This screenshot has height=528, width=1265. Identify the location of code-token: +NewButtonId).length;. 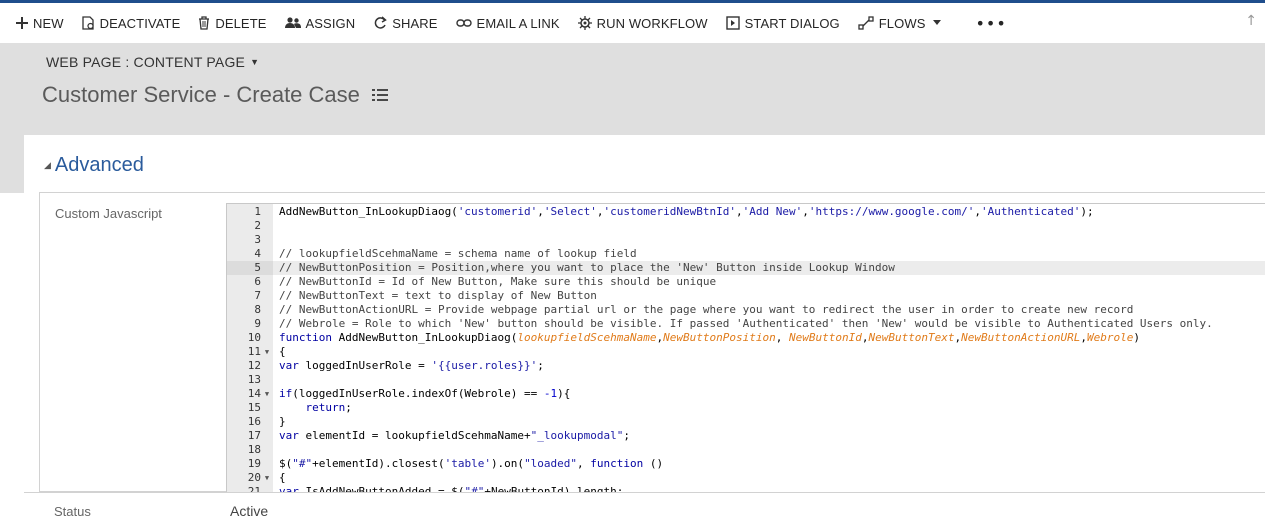
(554, 488).